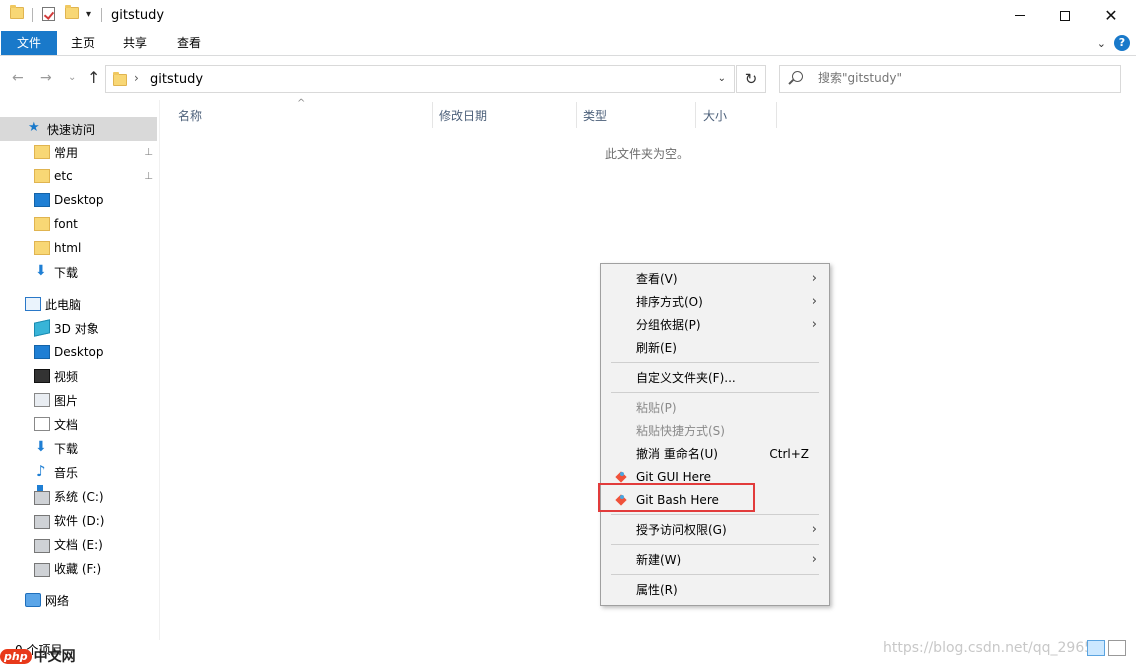 The image size is (1136, 667). Describe the element at coordinates (42, 271) in the screenshot. I see `download-icon` at that location.